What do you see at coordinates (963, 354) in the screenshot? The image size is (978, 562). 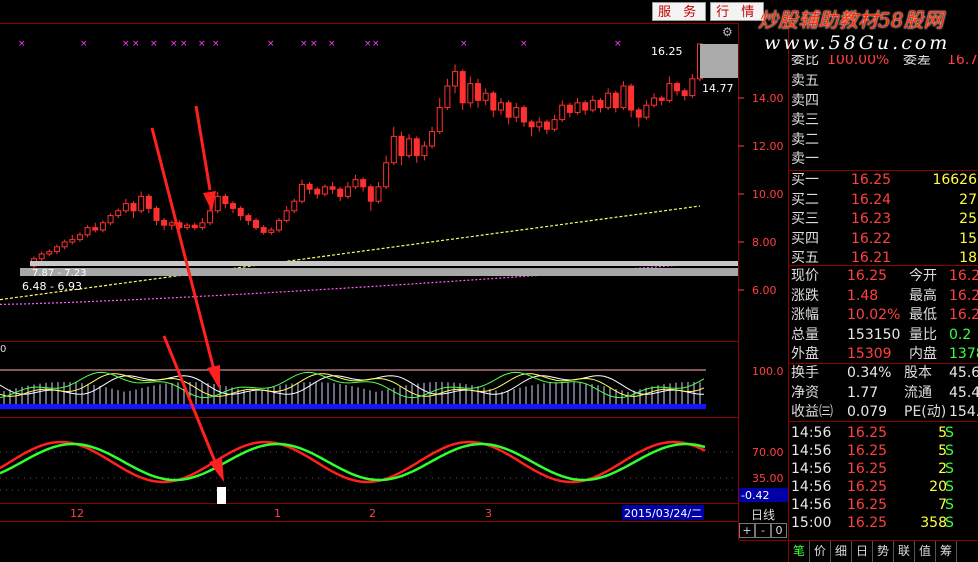 I see `stat-value-2: 13784` at bounding box center [963, 354].